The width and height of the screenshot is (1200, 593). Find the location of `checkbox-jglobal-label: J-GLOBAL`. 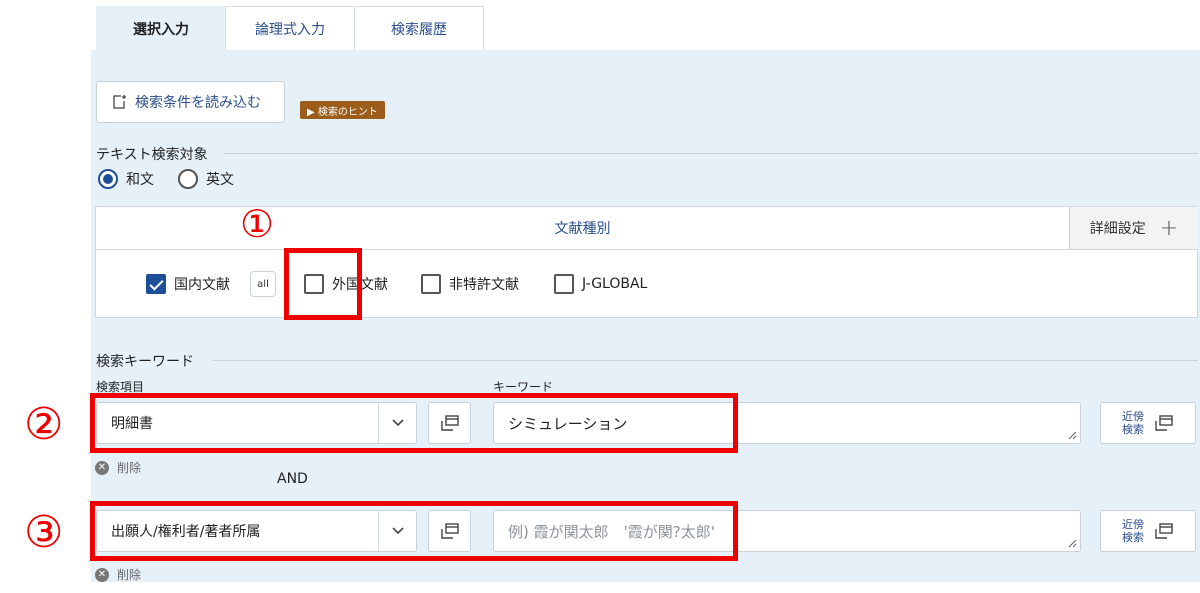

checkbox-jglobal-label: J-GLOBAL is located at coordinates (615, 284).